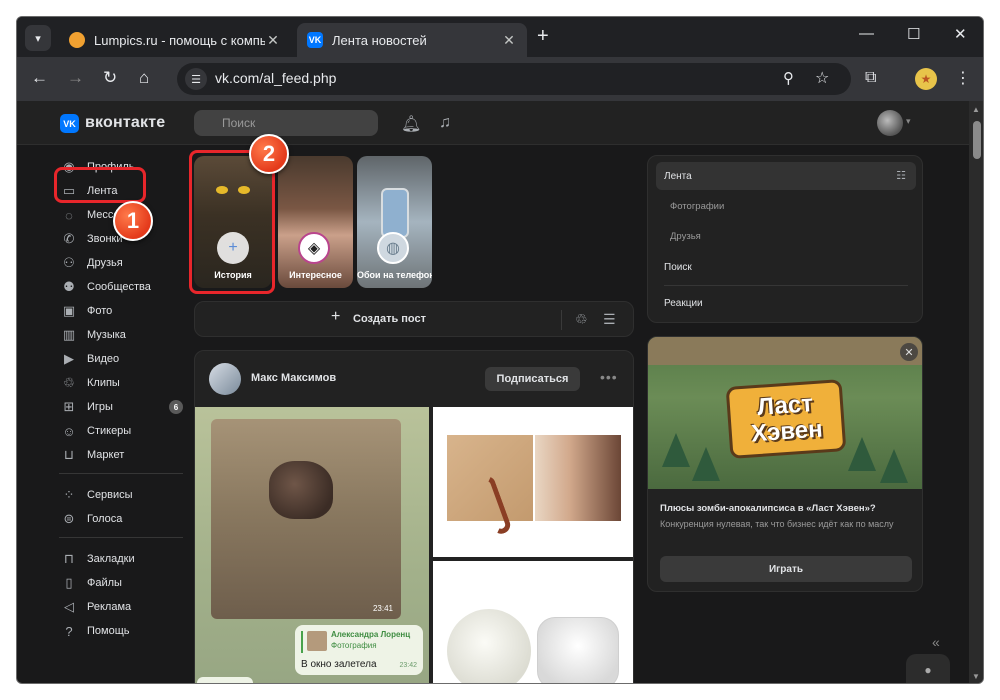 The width and height of the screenshot is (1000, 700). Describe the element at coordinates (926, 79) in the screenshot. I see `browser-profile-avatar: ★` at that location.